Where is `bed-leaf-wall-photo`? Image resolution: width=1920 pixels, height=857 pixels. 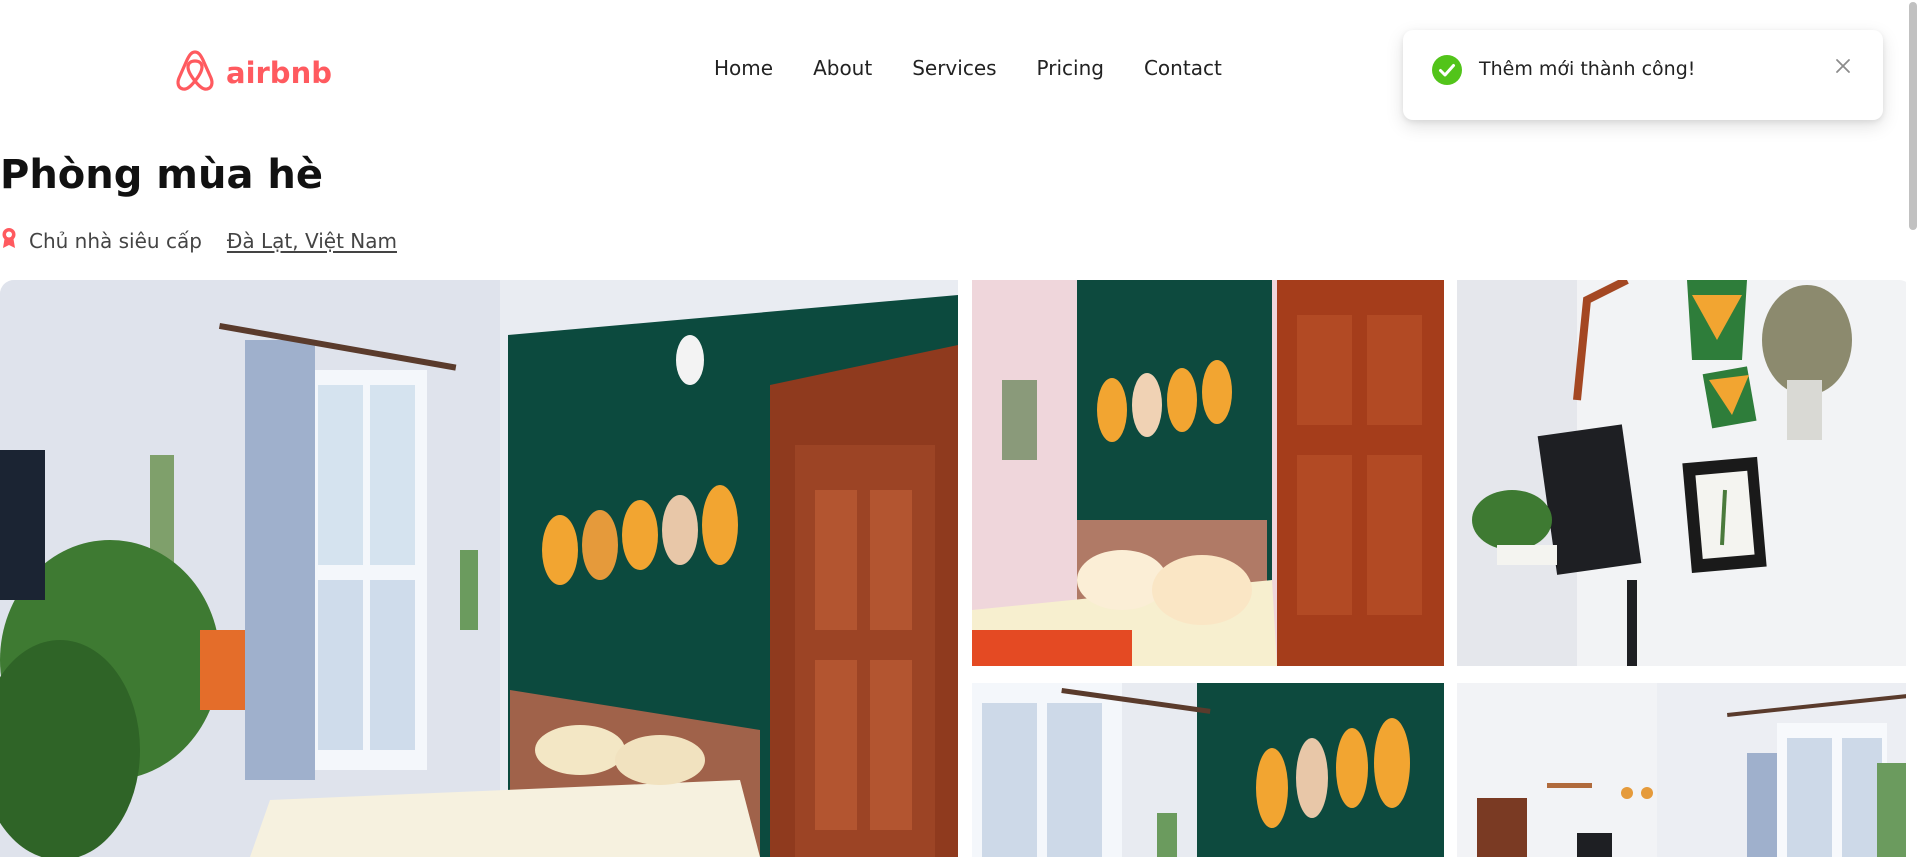
bed-leaf-wall-photo is located at coordinates (1208, 473).